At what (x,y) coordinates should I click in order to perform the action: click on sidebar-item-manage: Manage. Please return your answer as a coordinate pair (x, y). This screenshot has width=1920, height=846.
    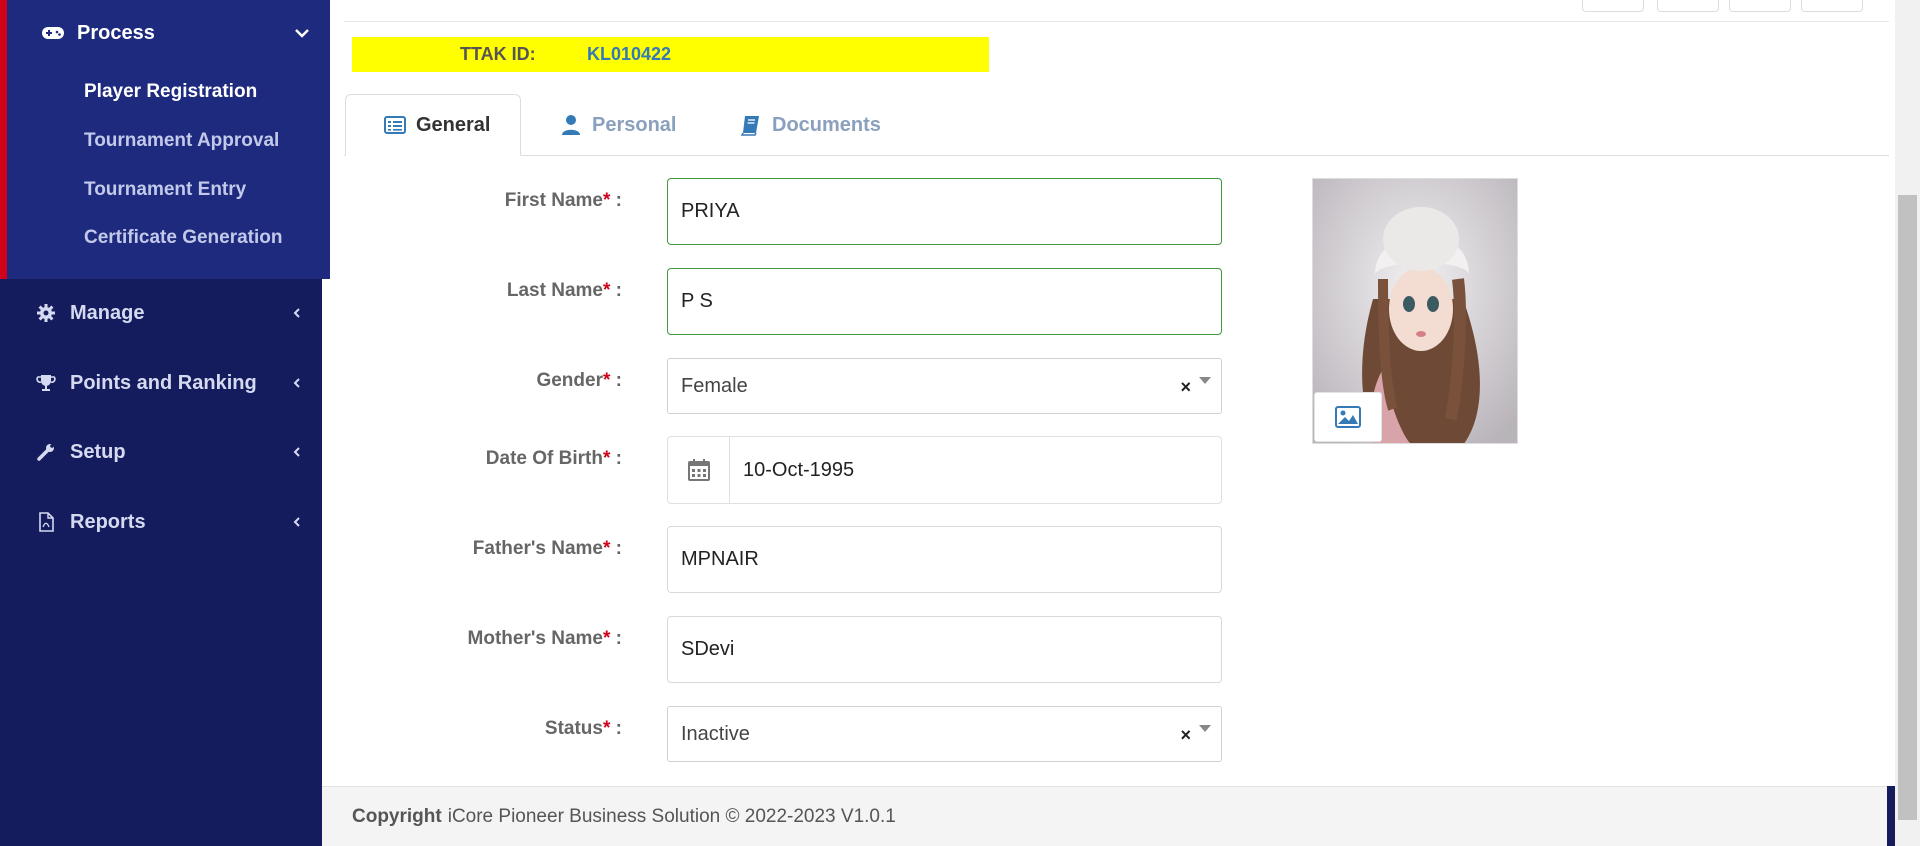
    Looking at the image, I should click on (170, 313).